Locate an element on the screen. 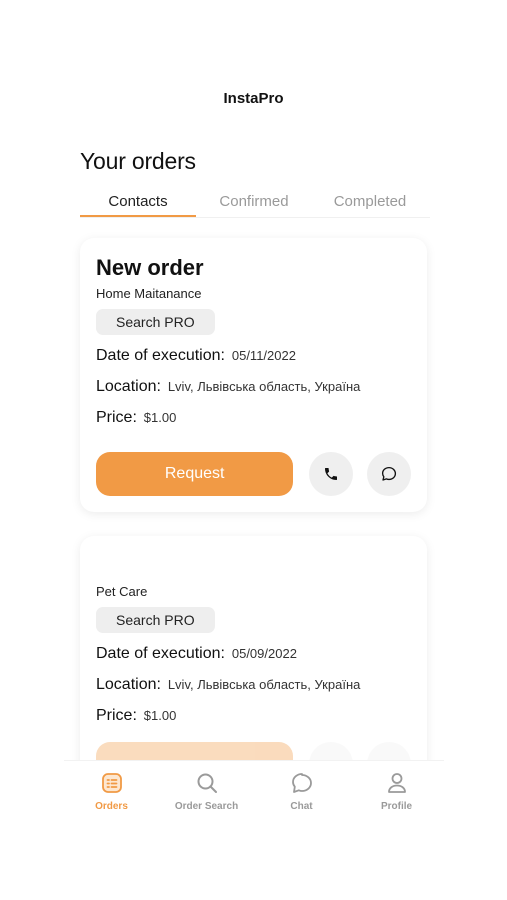  search-icon is located at coordinates (207, 783).